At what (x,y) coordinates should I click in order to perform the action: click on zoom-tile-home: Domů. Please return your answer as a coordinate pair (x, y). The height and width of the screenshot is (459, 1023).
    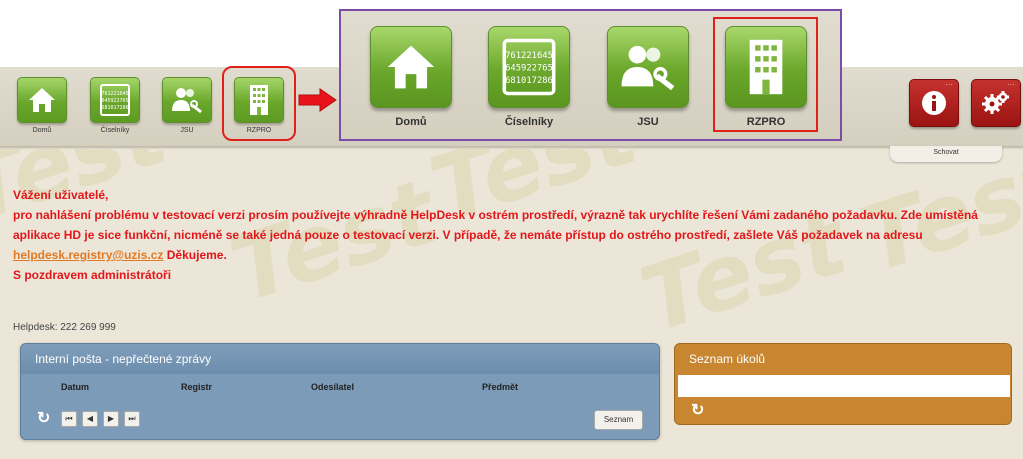
    Looking at the image, I should click on (411, 77).